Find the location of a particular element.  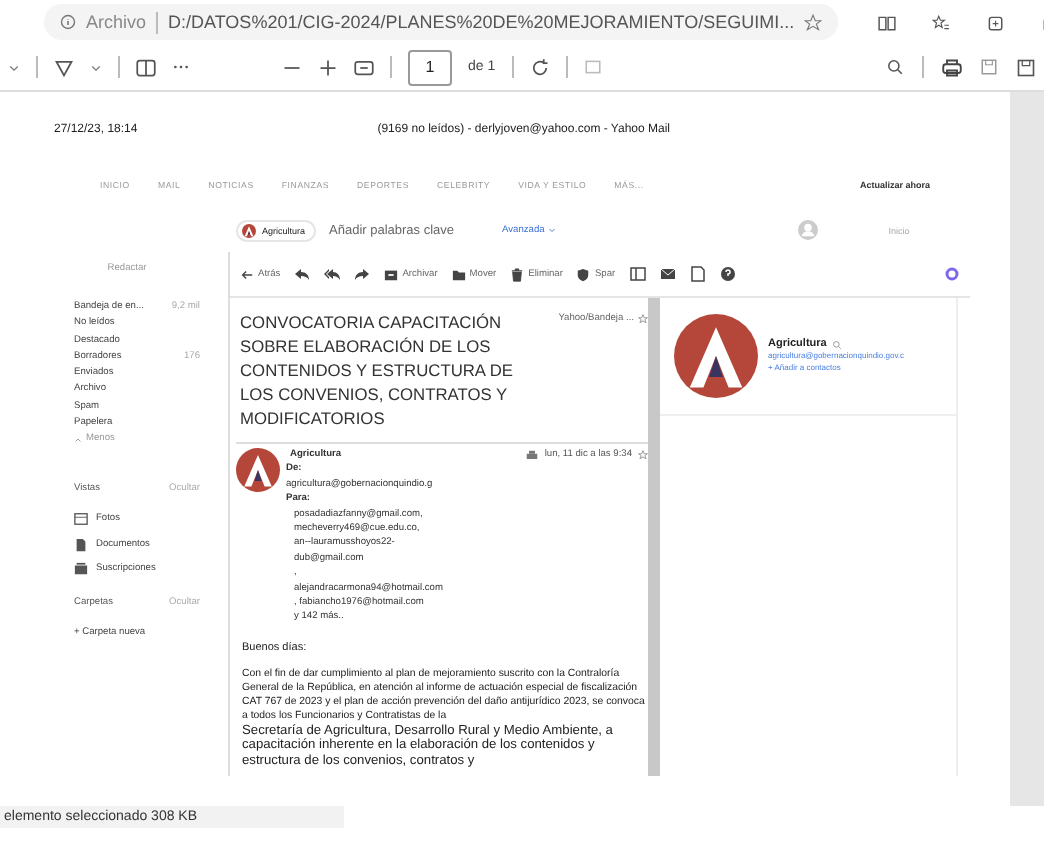

shield-icon is located at coordinates (583, 274).